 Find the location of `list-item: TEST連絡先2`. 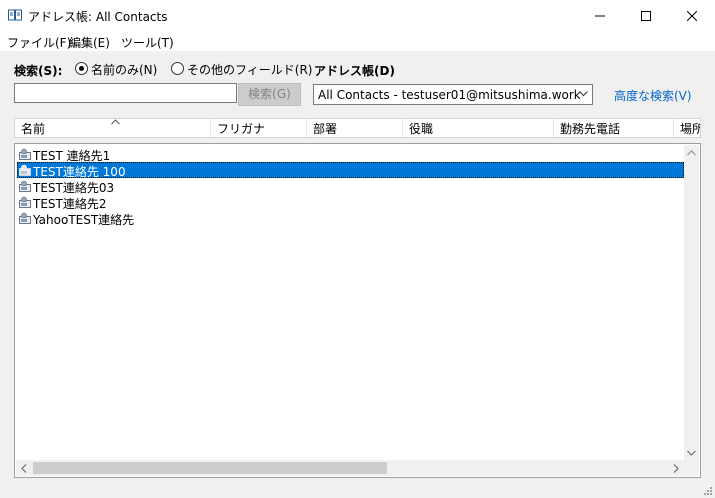

list-item: TEST連絡先2 is located at coordinates (350, 202).